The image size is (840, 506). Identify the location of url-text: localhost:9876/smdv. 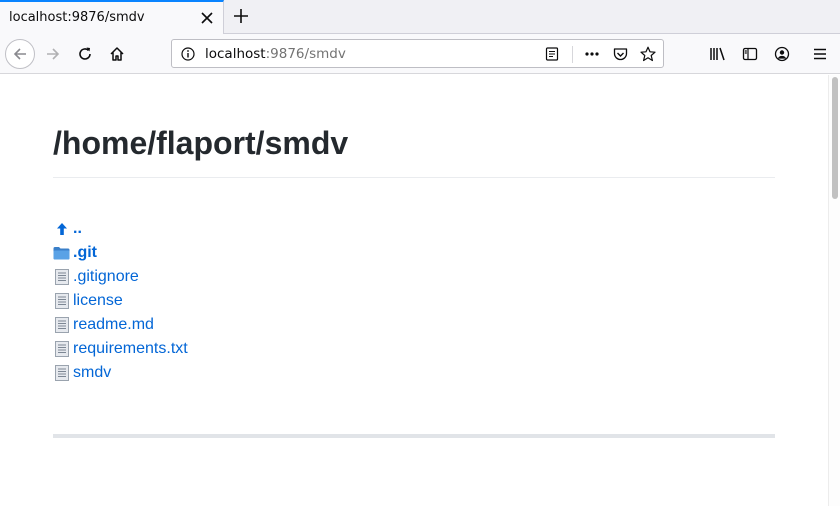
(275, 54).